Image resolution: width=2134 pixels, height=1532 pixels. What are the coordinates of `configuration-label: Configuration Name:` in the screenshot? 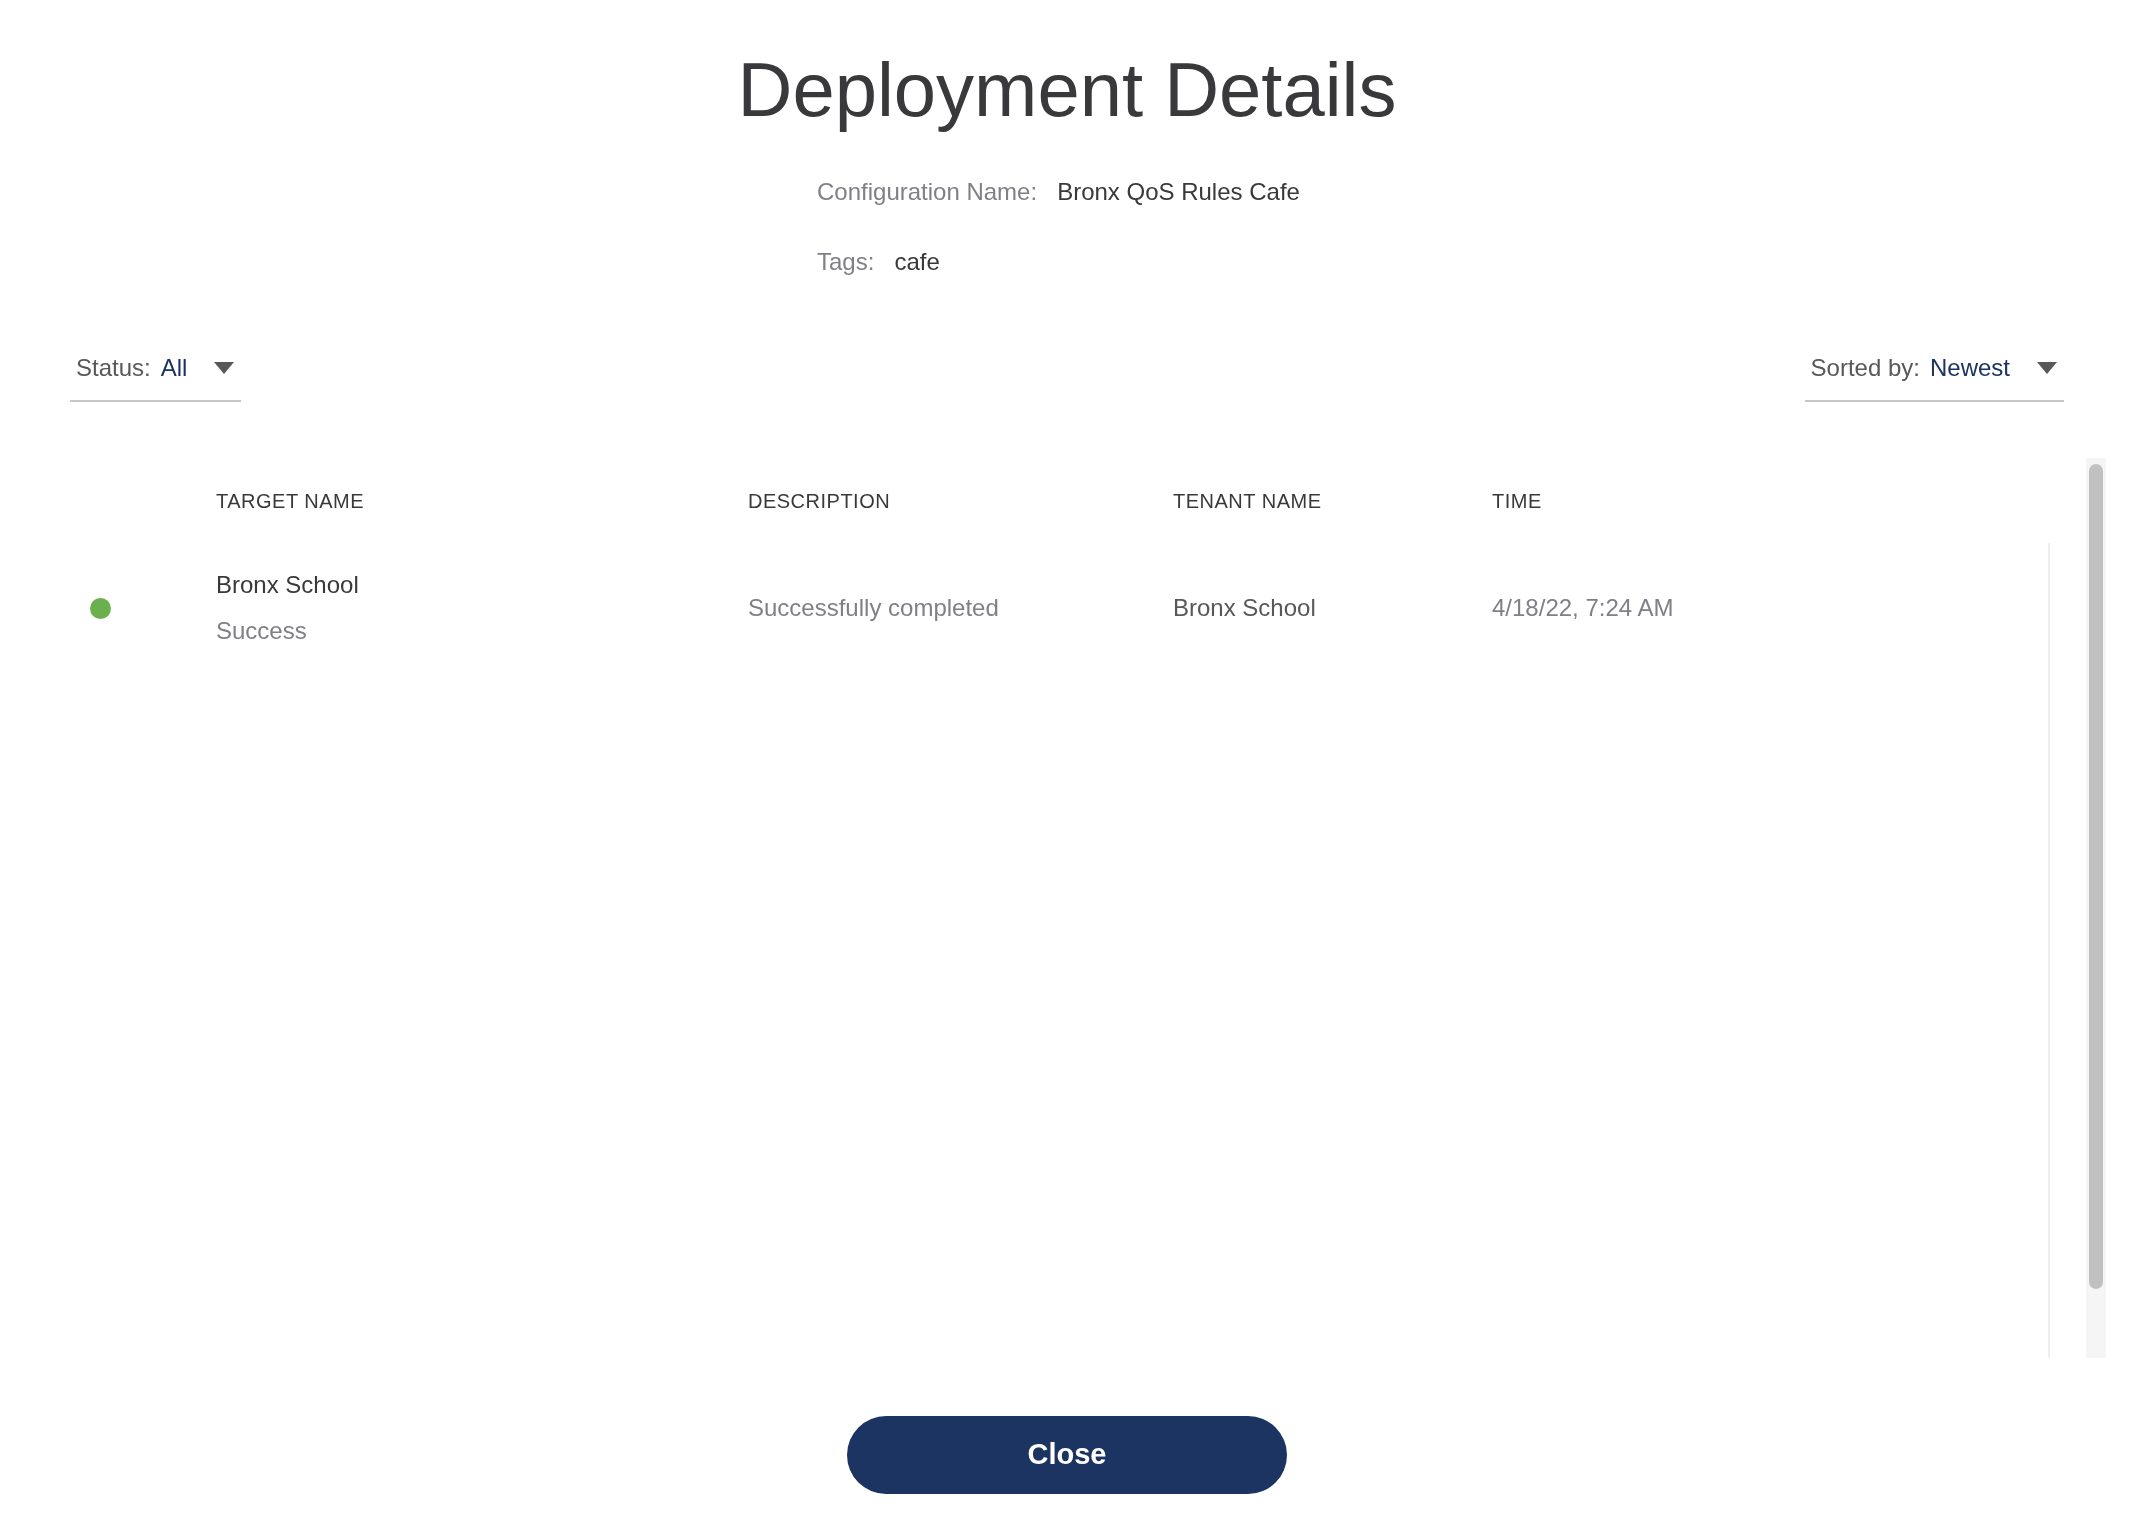 It's located at (927, 192).